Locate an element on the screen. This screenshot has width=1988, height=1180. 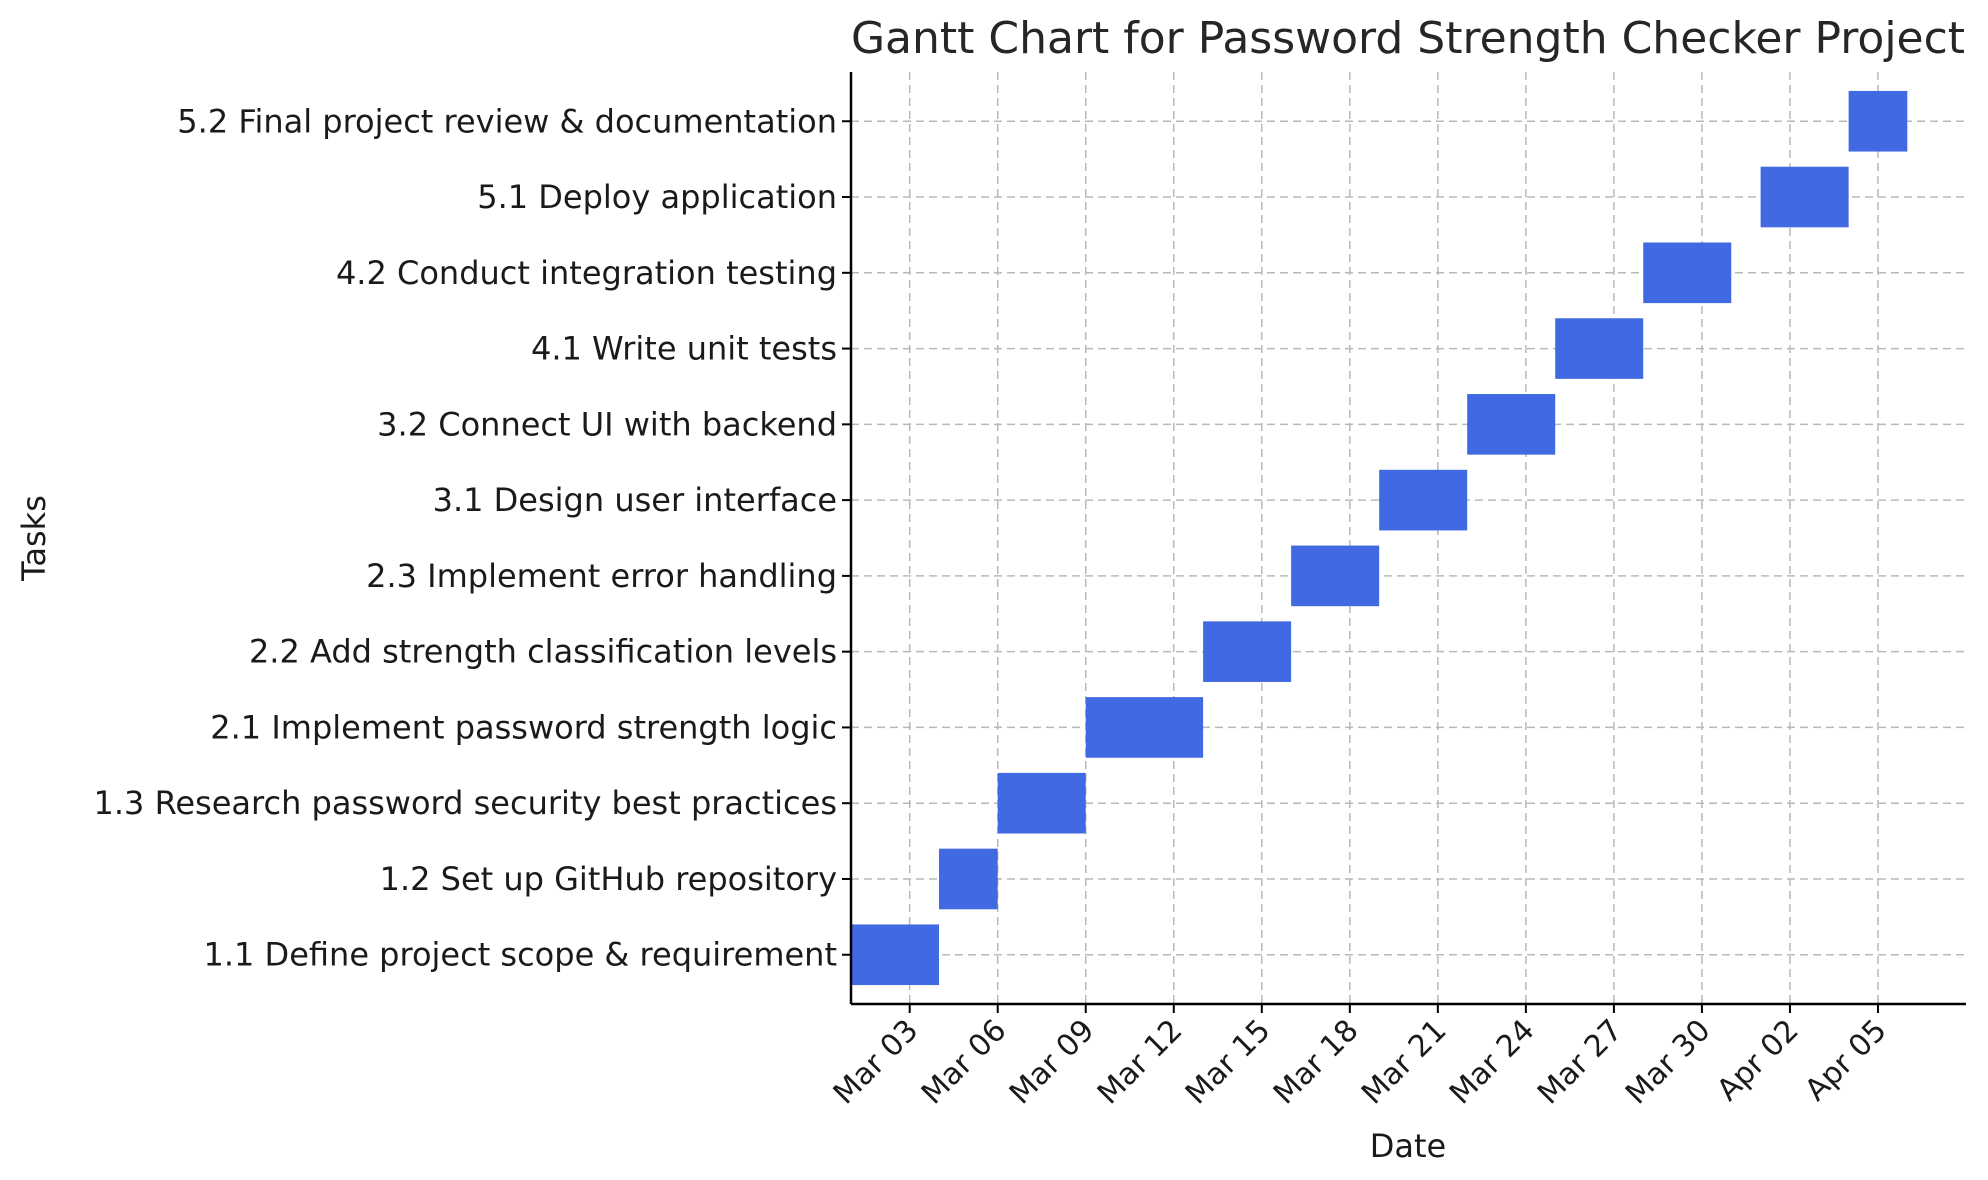
task-label: 3.1 Design user interface is located at coordinates (635, 500).